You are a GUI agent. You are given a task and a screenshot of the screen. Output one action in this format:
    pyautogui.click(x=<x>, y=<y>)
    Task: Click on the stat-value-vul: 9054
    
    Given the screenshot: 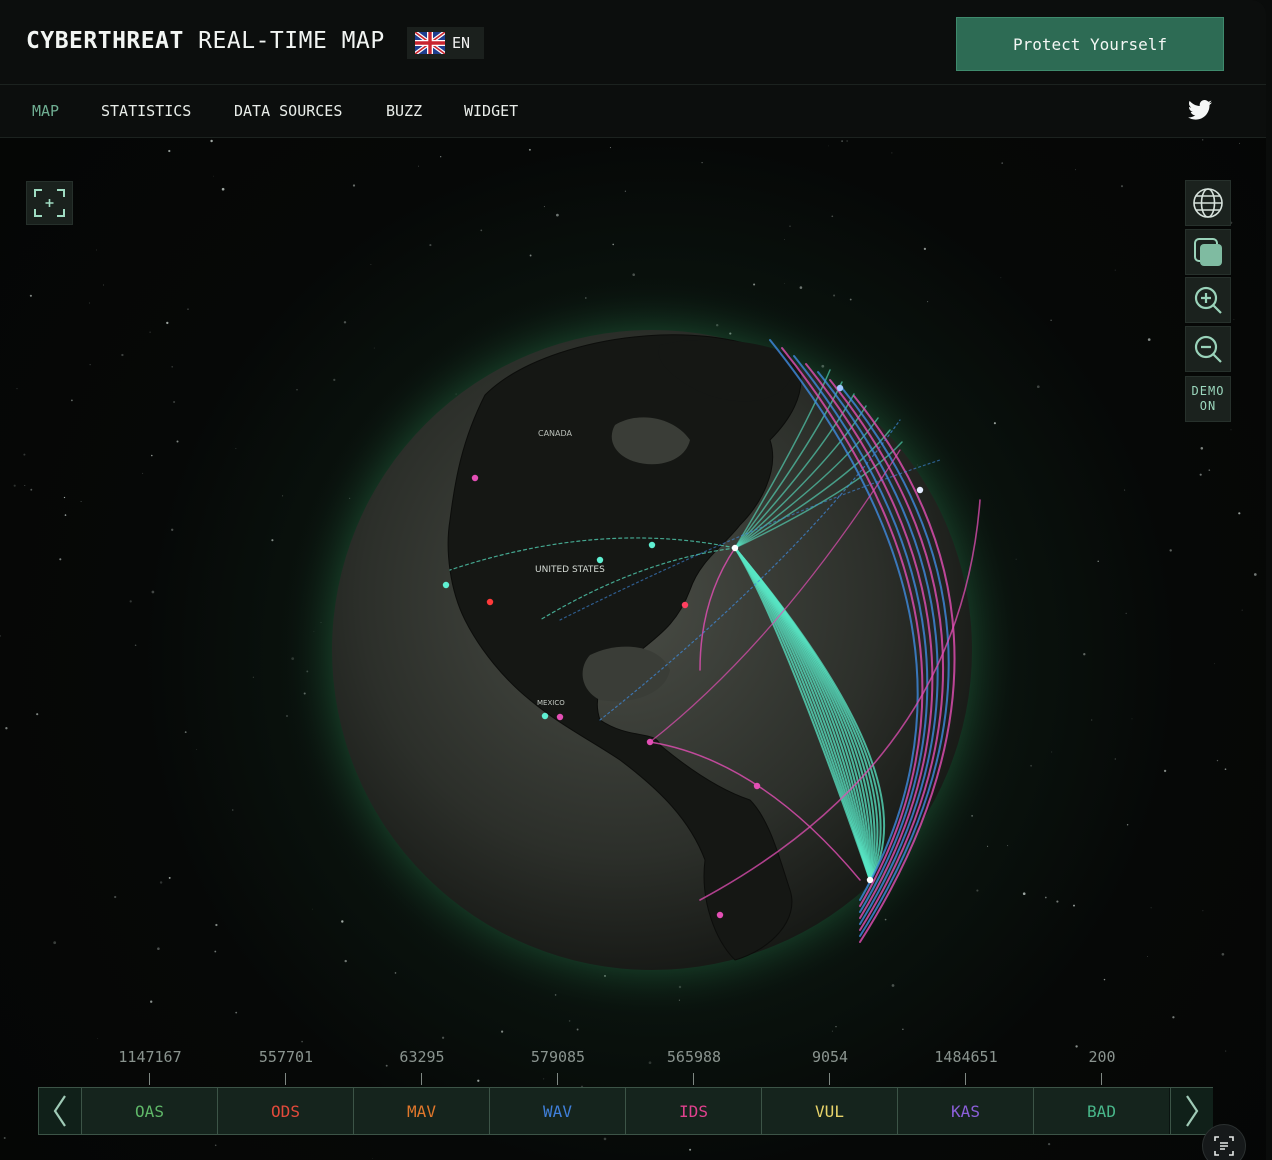 What is the action you would take?
    pyautogui.click(x=830, y=1066)
    